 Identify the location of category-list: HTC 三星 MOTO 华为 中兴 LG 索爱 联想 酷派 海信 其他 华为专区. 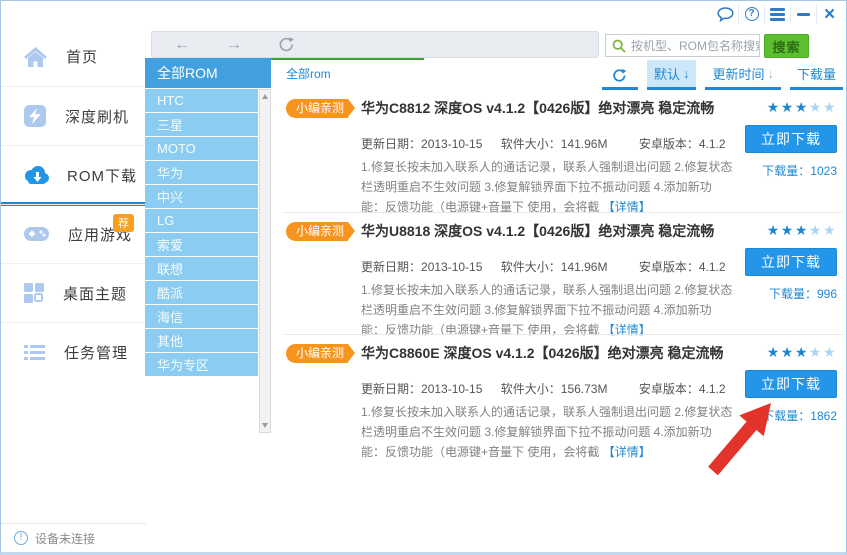
(208, 232).